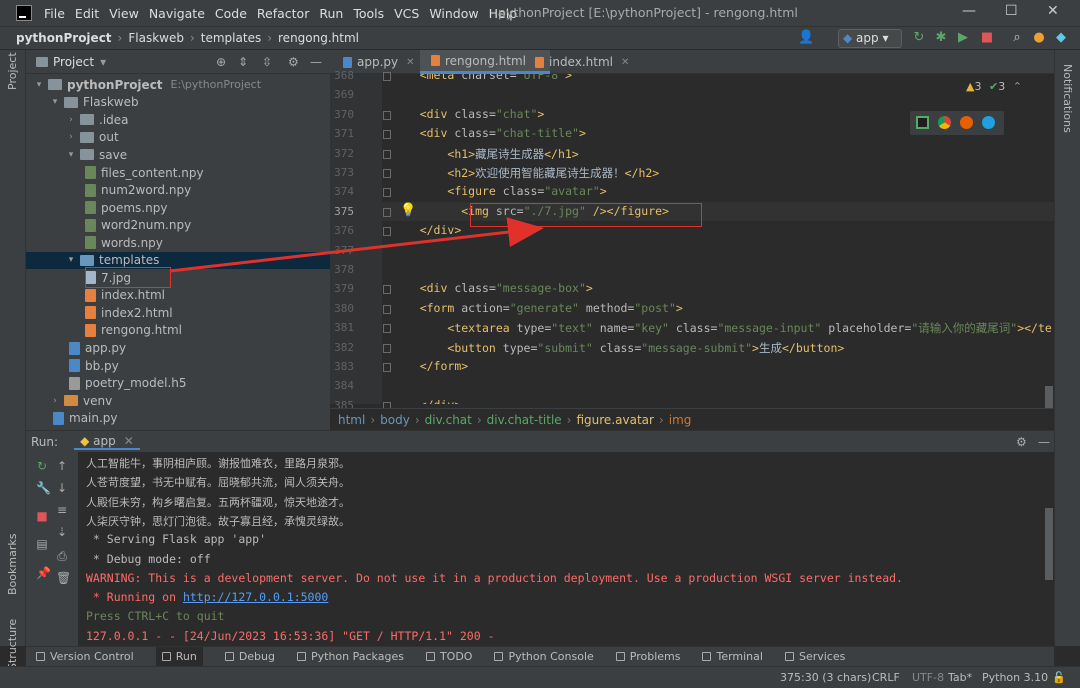 Image resolution: width=1080 pixels, height=688 pixels. I want to click on console-line: * Serving Flask app 'app', so click(176, 539).